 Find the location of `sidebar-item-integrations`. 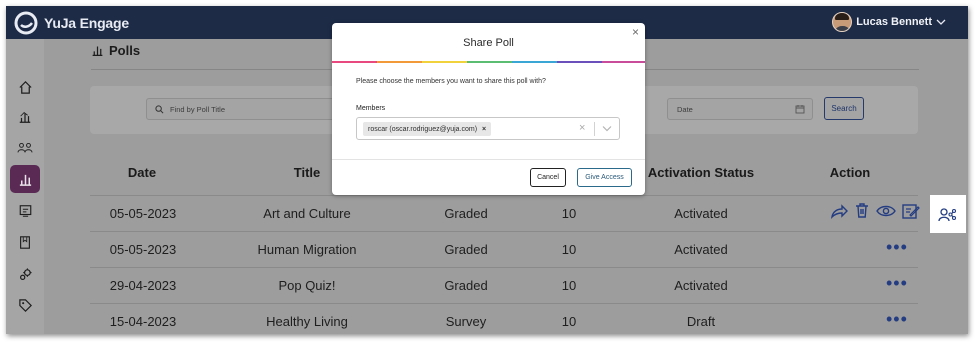

sidebar-item-integrations is located at coordinates (25, 274).